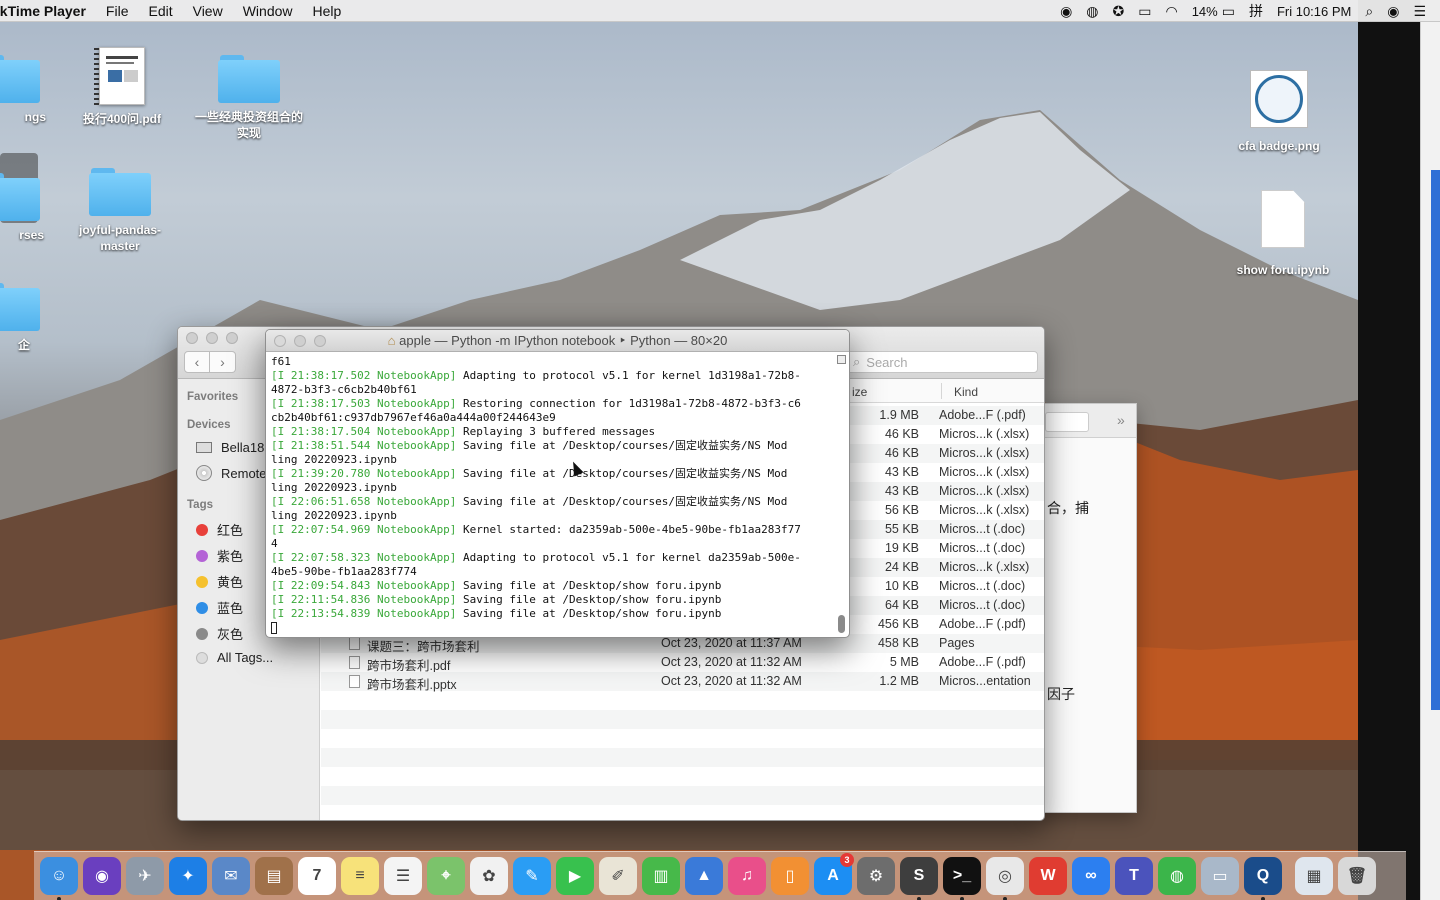 The width and height of the screenshot is (1440, 900). I want to click on notification-center-icon: ☰, so click(1419, 11).